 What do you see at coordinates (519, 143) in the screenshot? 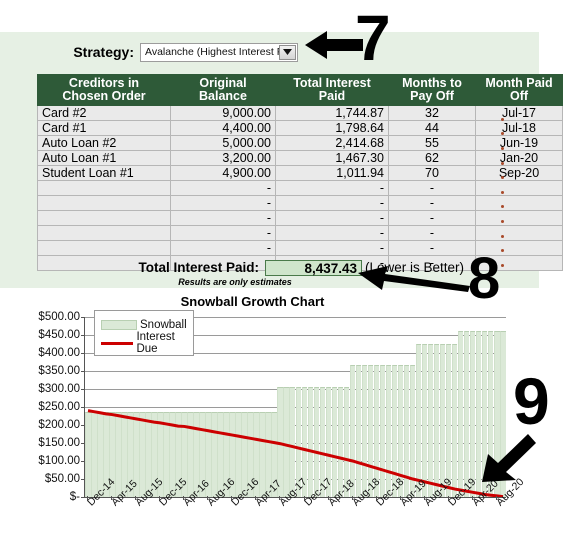
I see `table-cell-off: Jun-19` at bounding box center [519, 143].